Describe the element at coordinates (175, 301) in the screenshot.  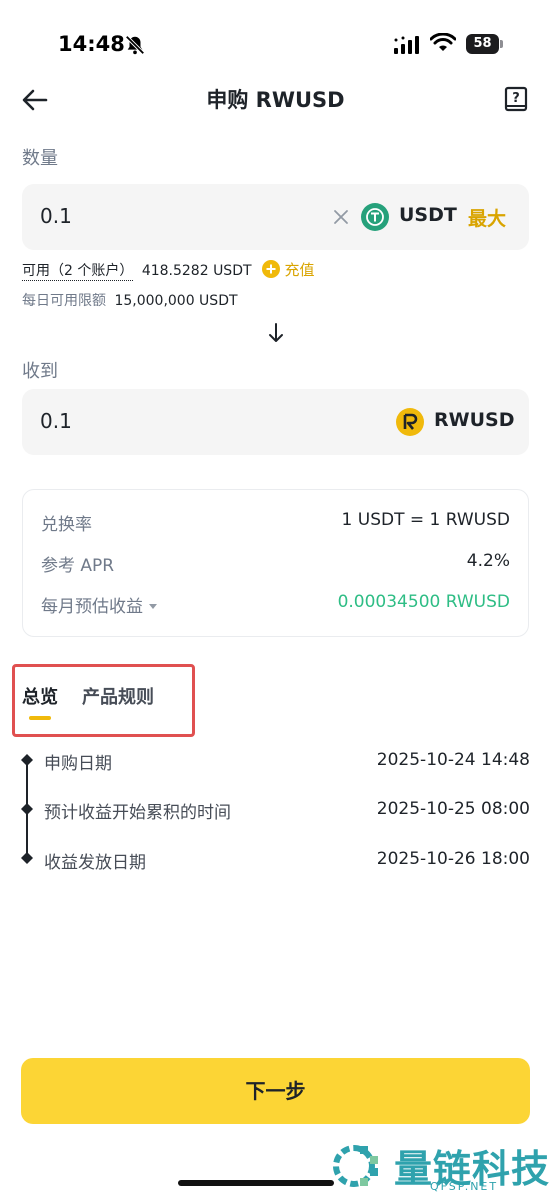
I see `daily-limit-value: 15,000,000 USDT` at that location.